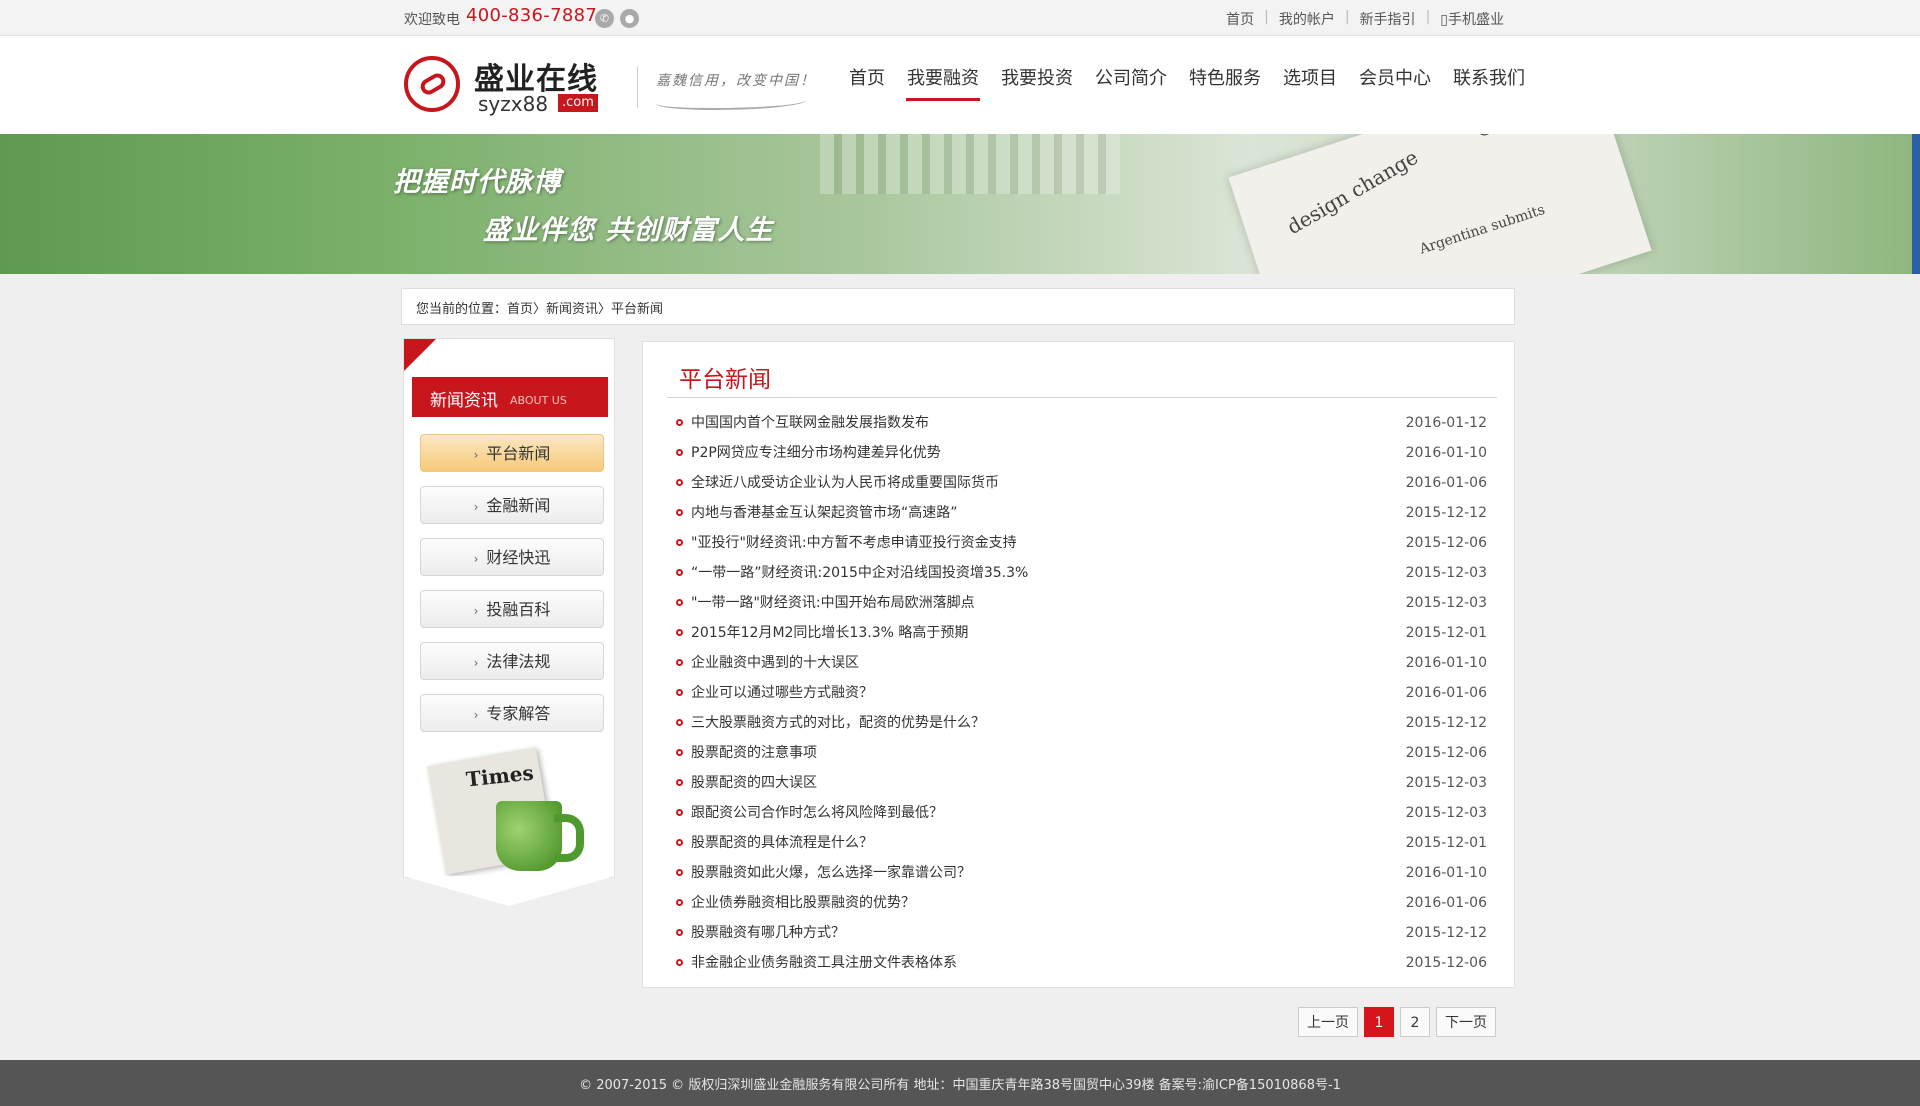 The width and height of the screenshot is (1920, 1106). Describe the element at coordinates (736, 81) in the screenshot. I see `slogan: 嘉魏信用，改变中国！` at that location.